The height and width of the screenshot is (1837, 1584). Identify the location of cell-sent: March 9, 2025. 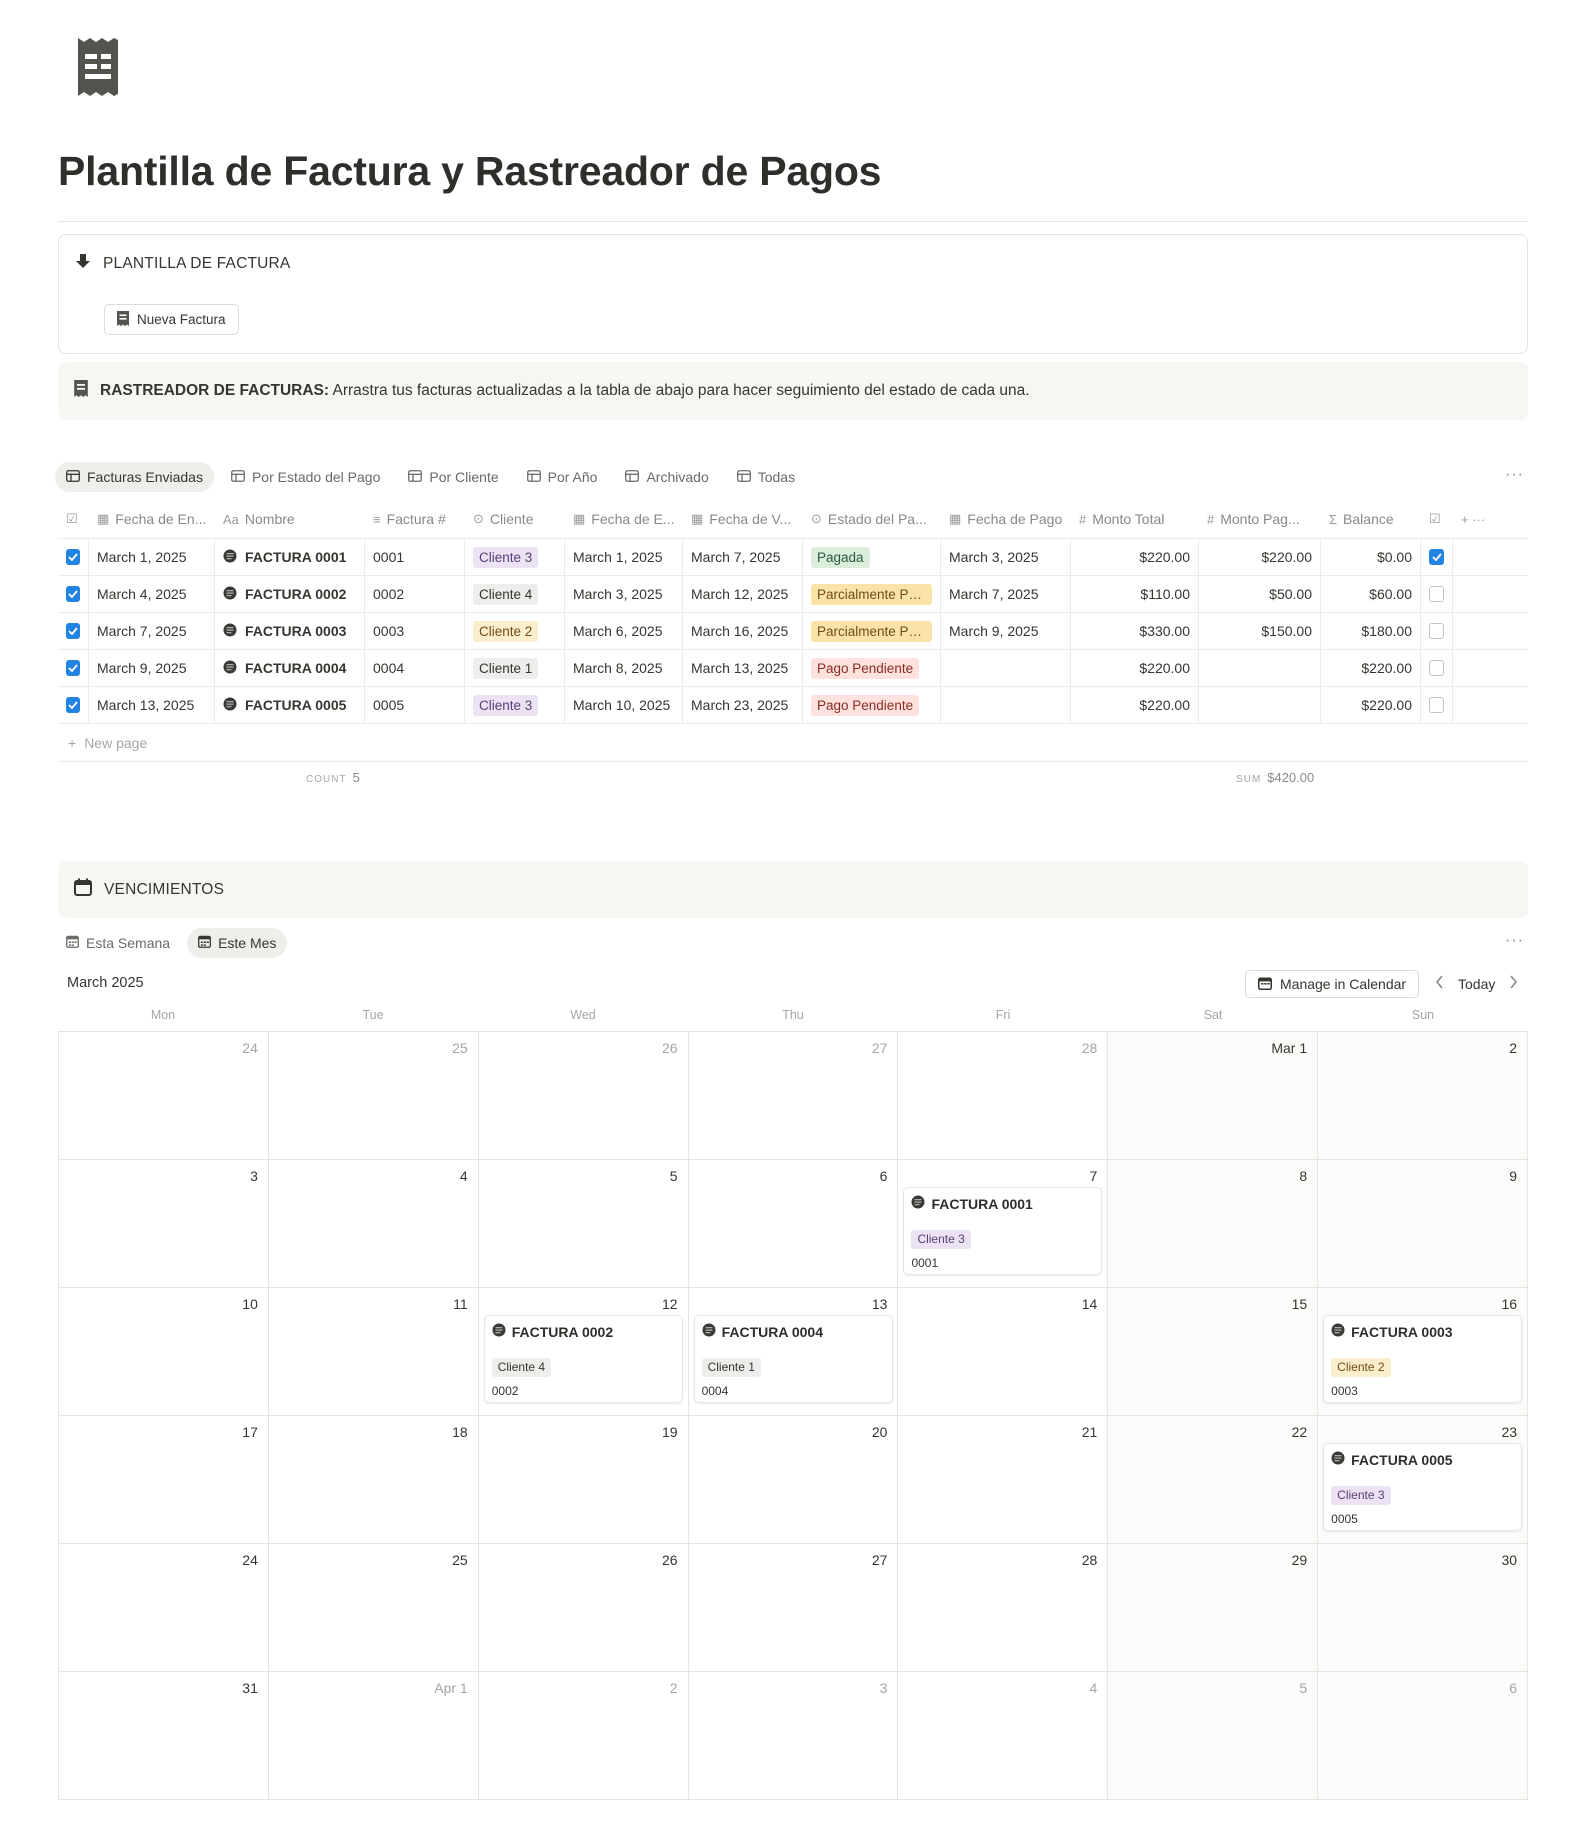
(152, 668).